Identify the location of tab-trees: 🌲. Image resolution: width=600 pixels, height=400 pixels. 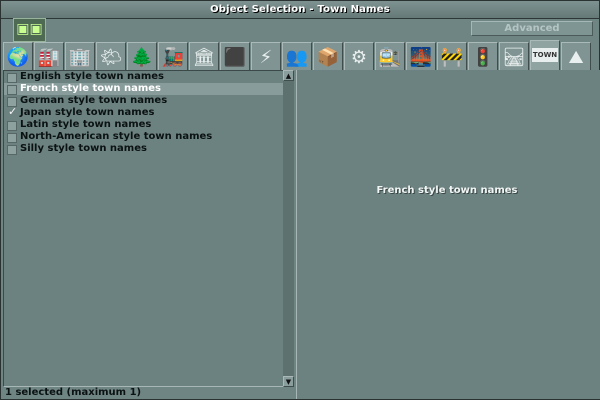
(142, 56).